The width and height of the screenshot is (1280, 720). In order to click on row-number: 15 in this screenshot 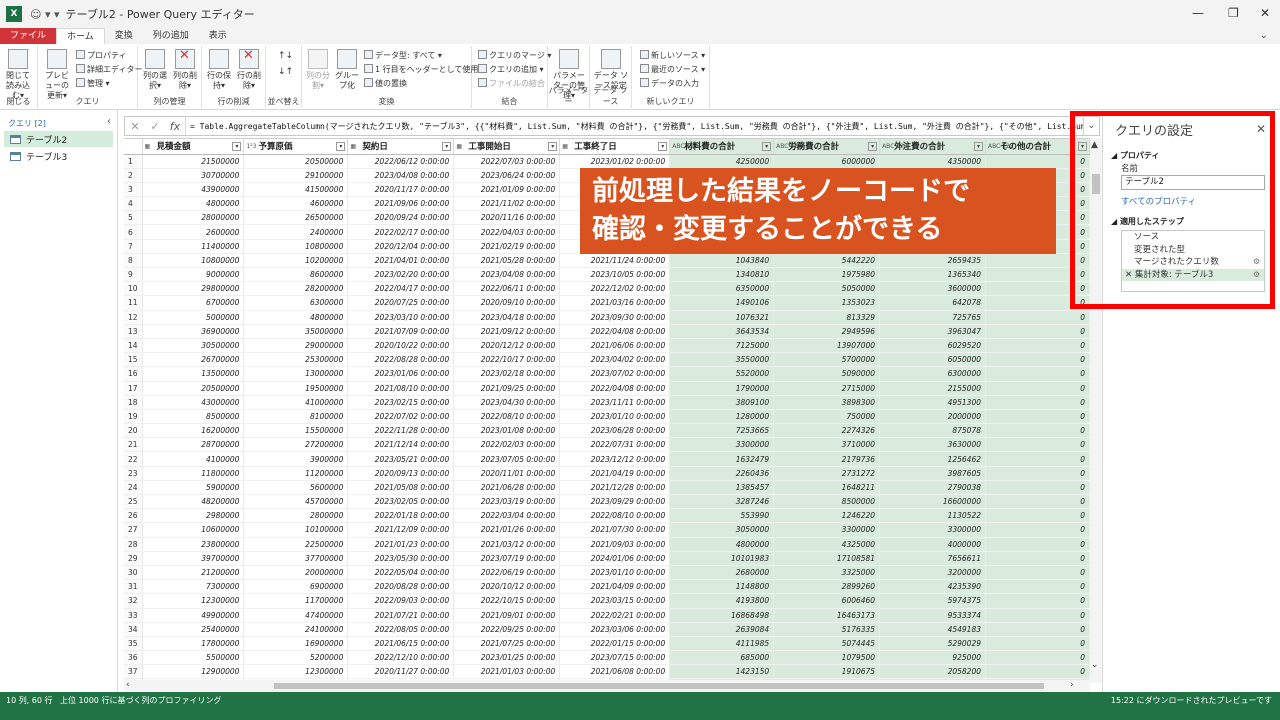, I will do `click(133, 360)`.